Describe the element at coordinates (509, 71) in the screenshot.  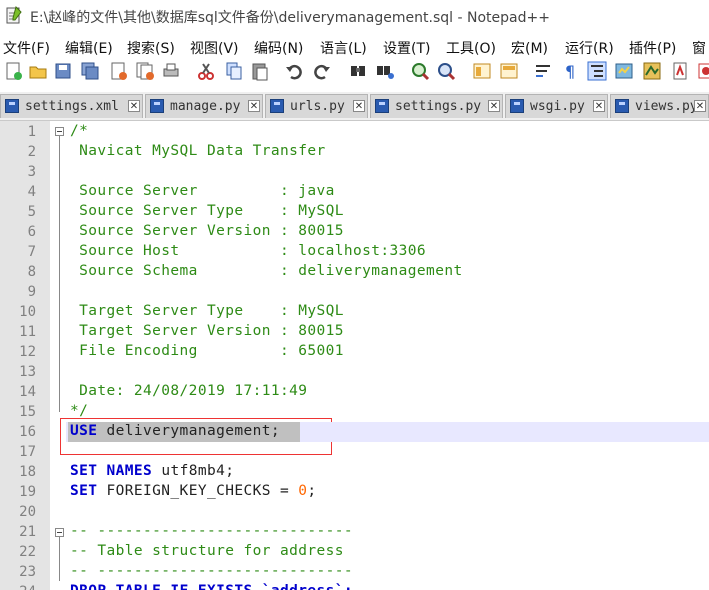
I see `sync-horizontal-icon` at that location.